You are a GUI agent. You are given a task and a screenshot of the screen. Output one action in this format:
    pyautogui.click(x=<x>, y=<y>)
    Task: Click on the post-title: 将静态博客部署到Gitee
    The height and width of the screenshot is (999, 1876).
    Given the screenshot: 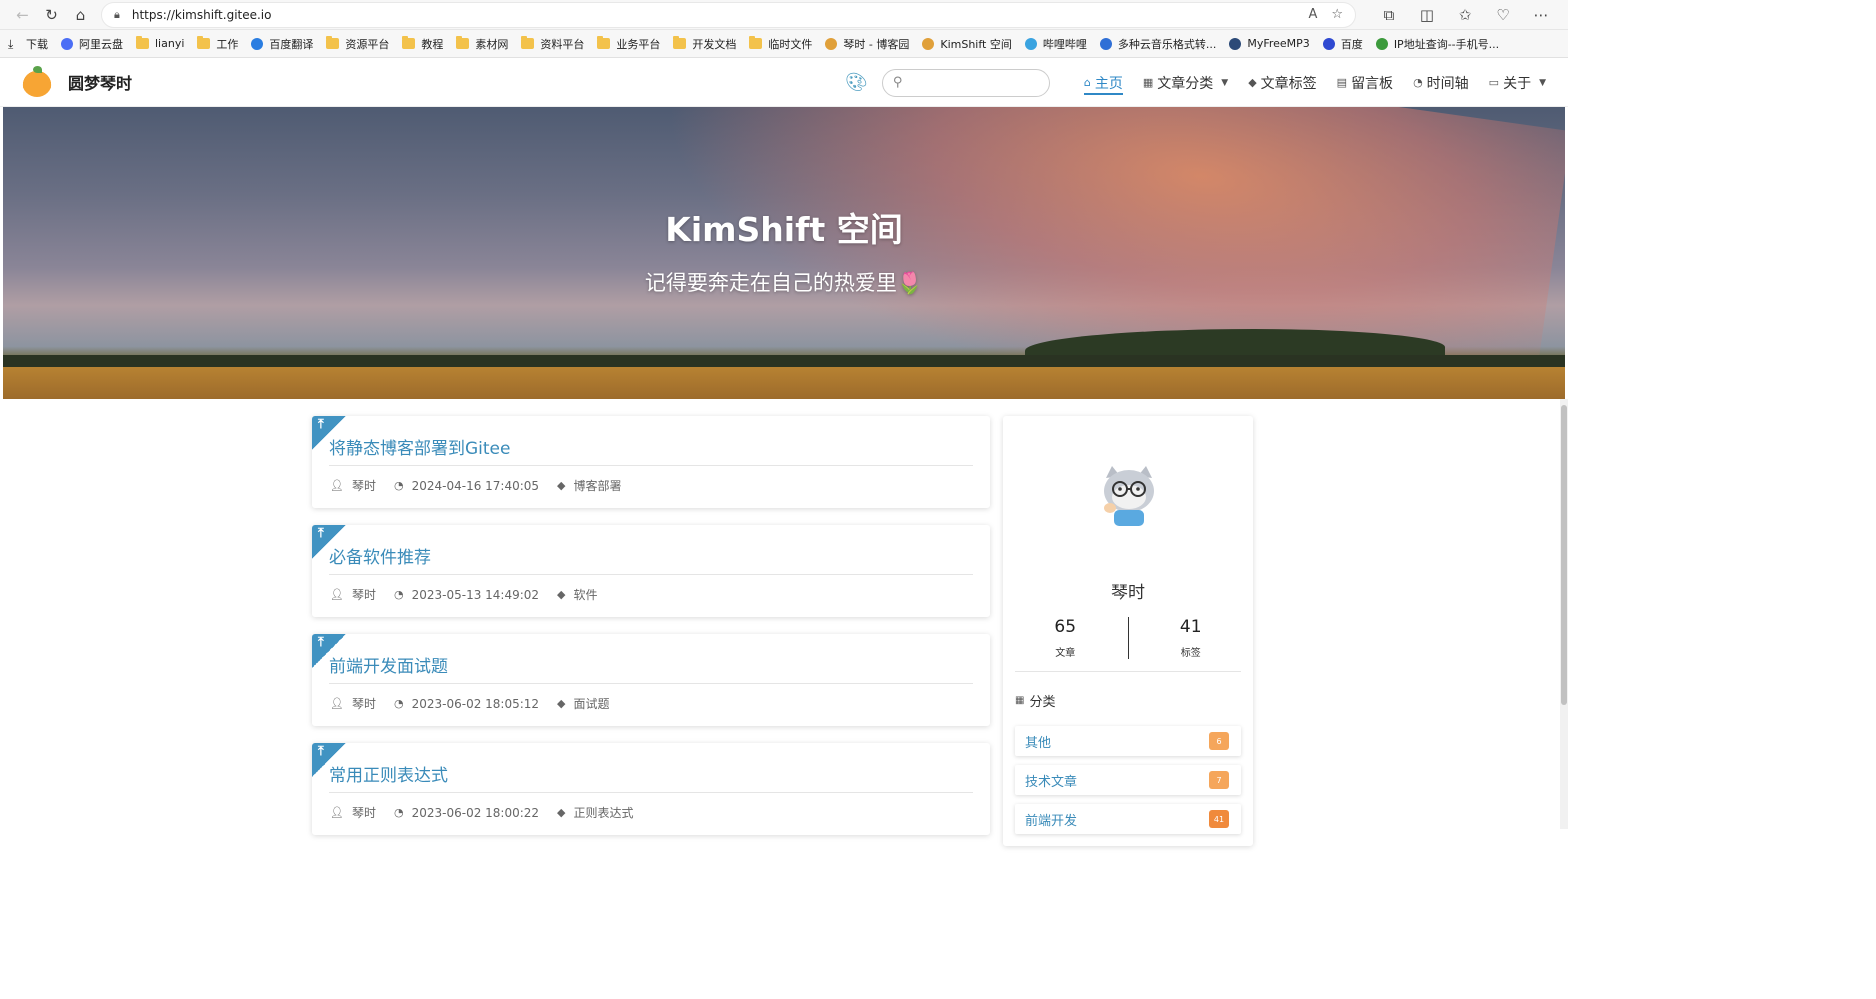 What is the action you would take?
    pyautogui.click(x=419, y=446)
    